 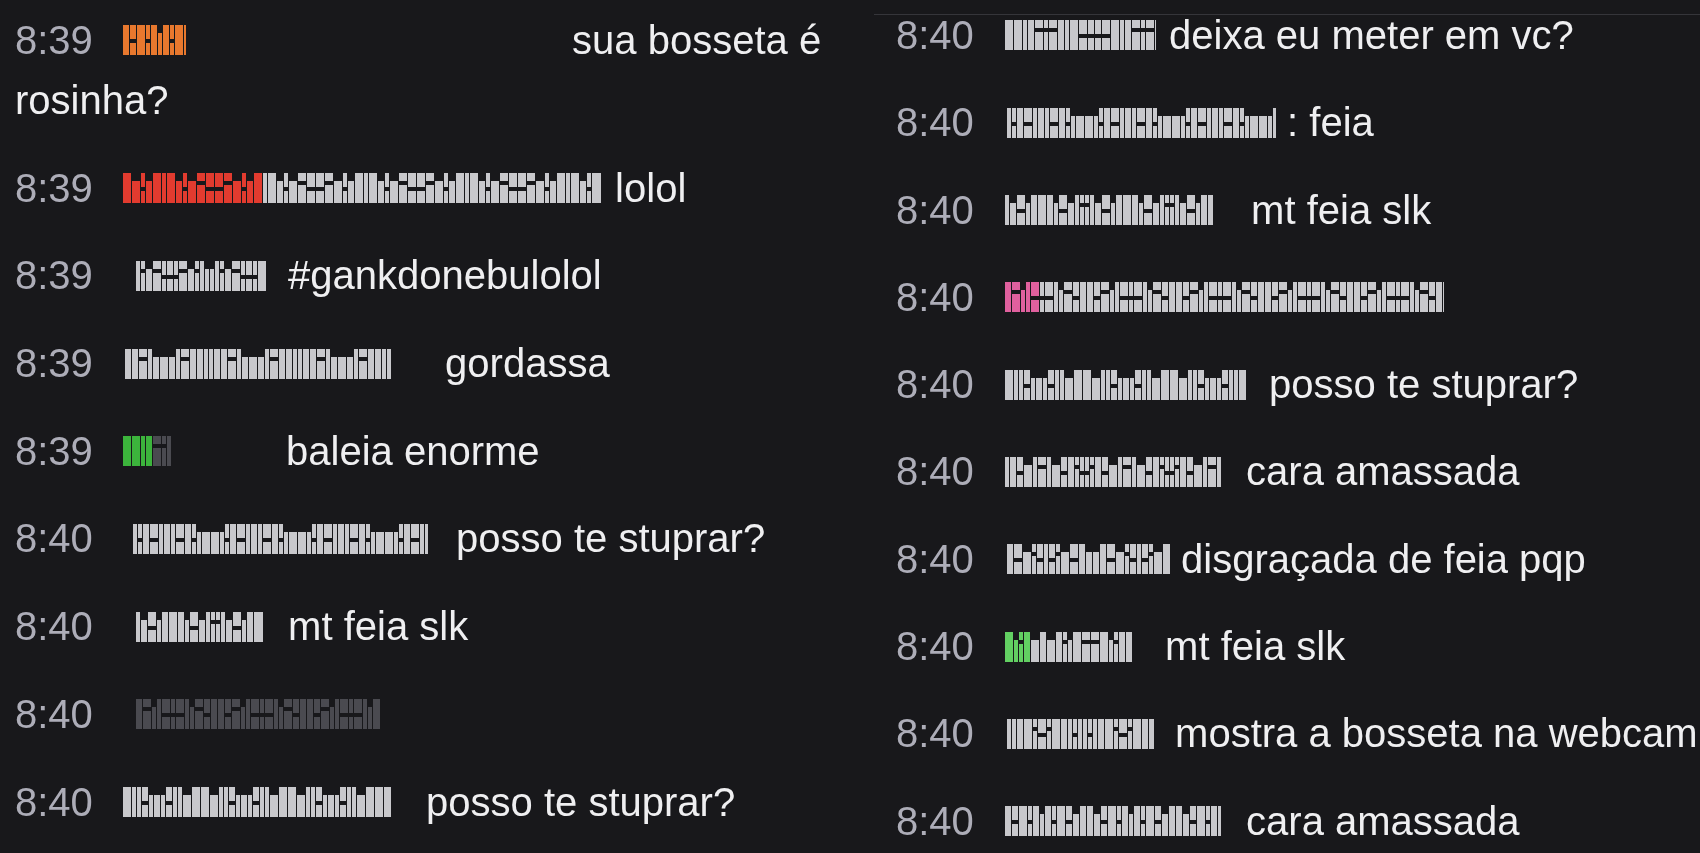 What do you see at coordinates (92, 100) in the screenshot?
I see `chat-message: rosinha?` at bounding box center [92, 100].